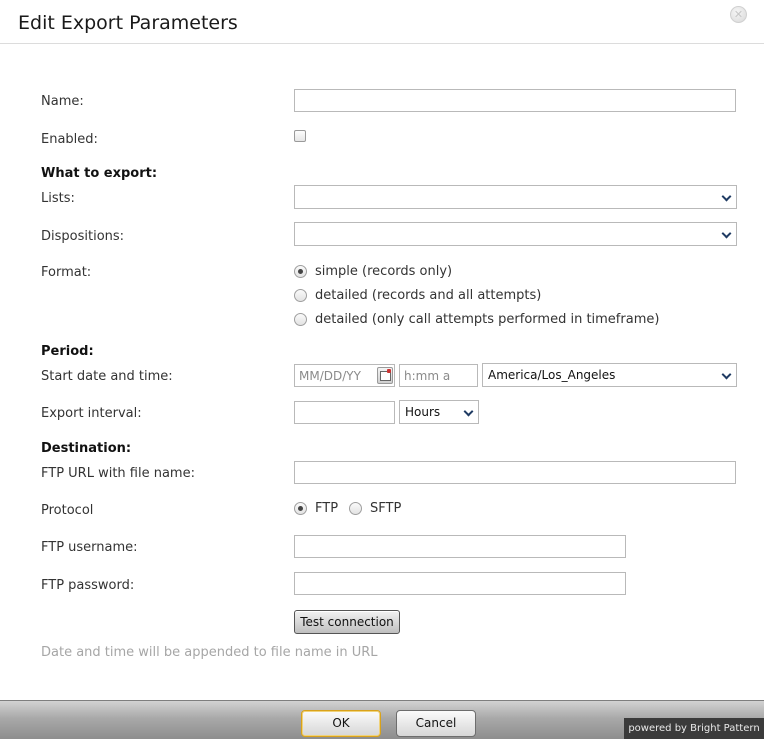 The height and width of the screenshot is (739, 764). I want to click on close-icon: ✕, so click(738, 14).